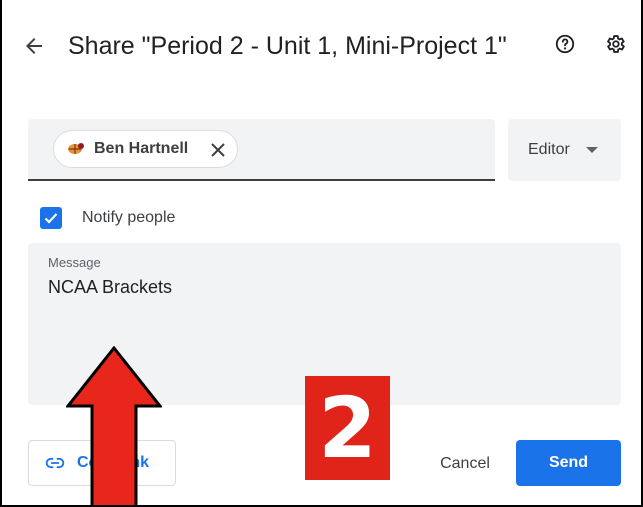 The width and height of the screenshot is (643, 507). I want to click on step-number-badge: 2, so click(347, 428).